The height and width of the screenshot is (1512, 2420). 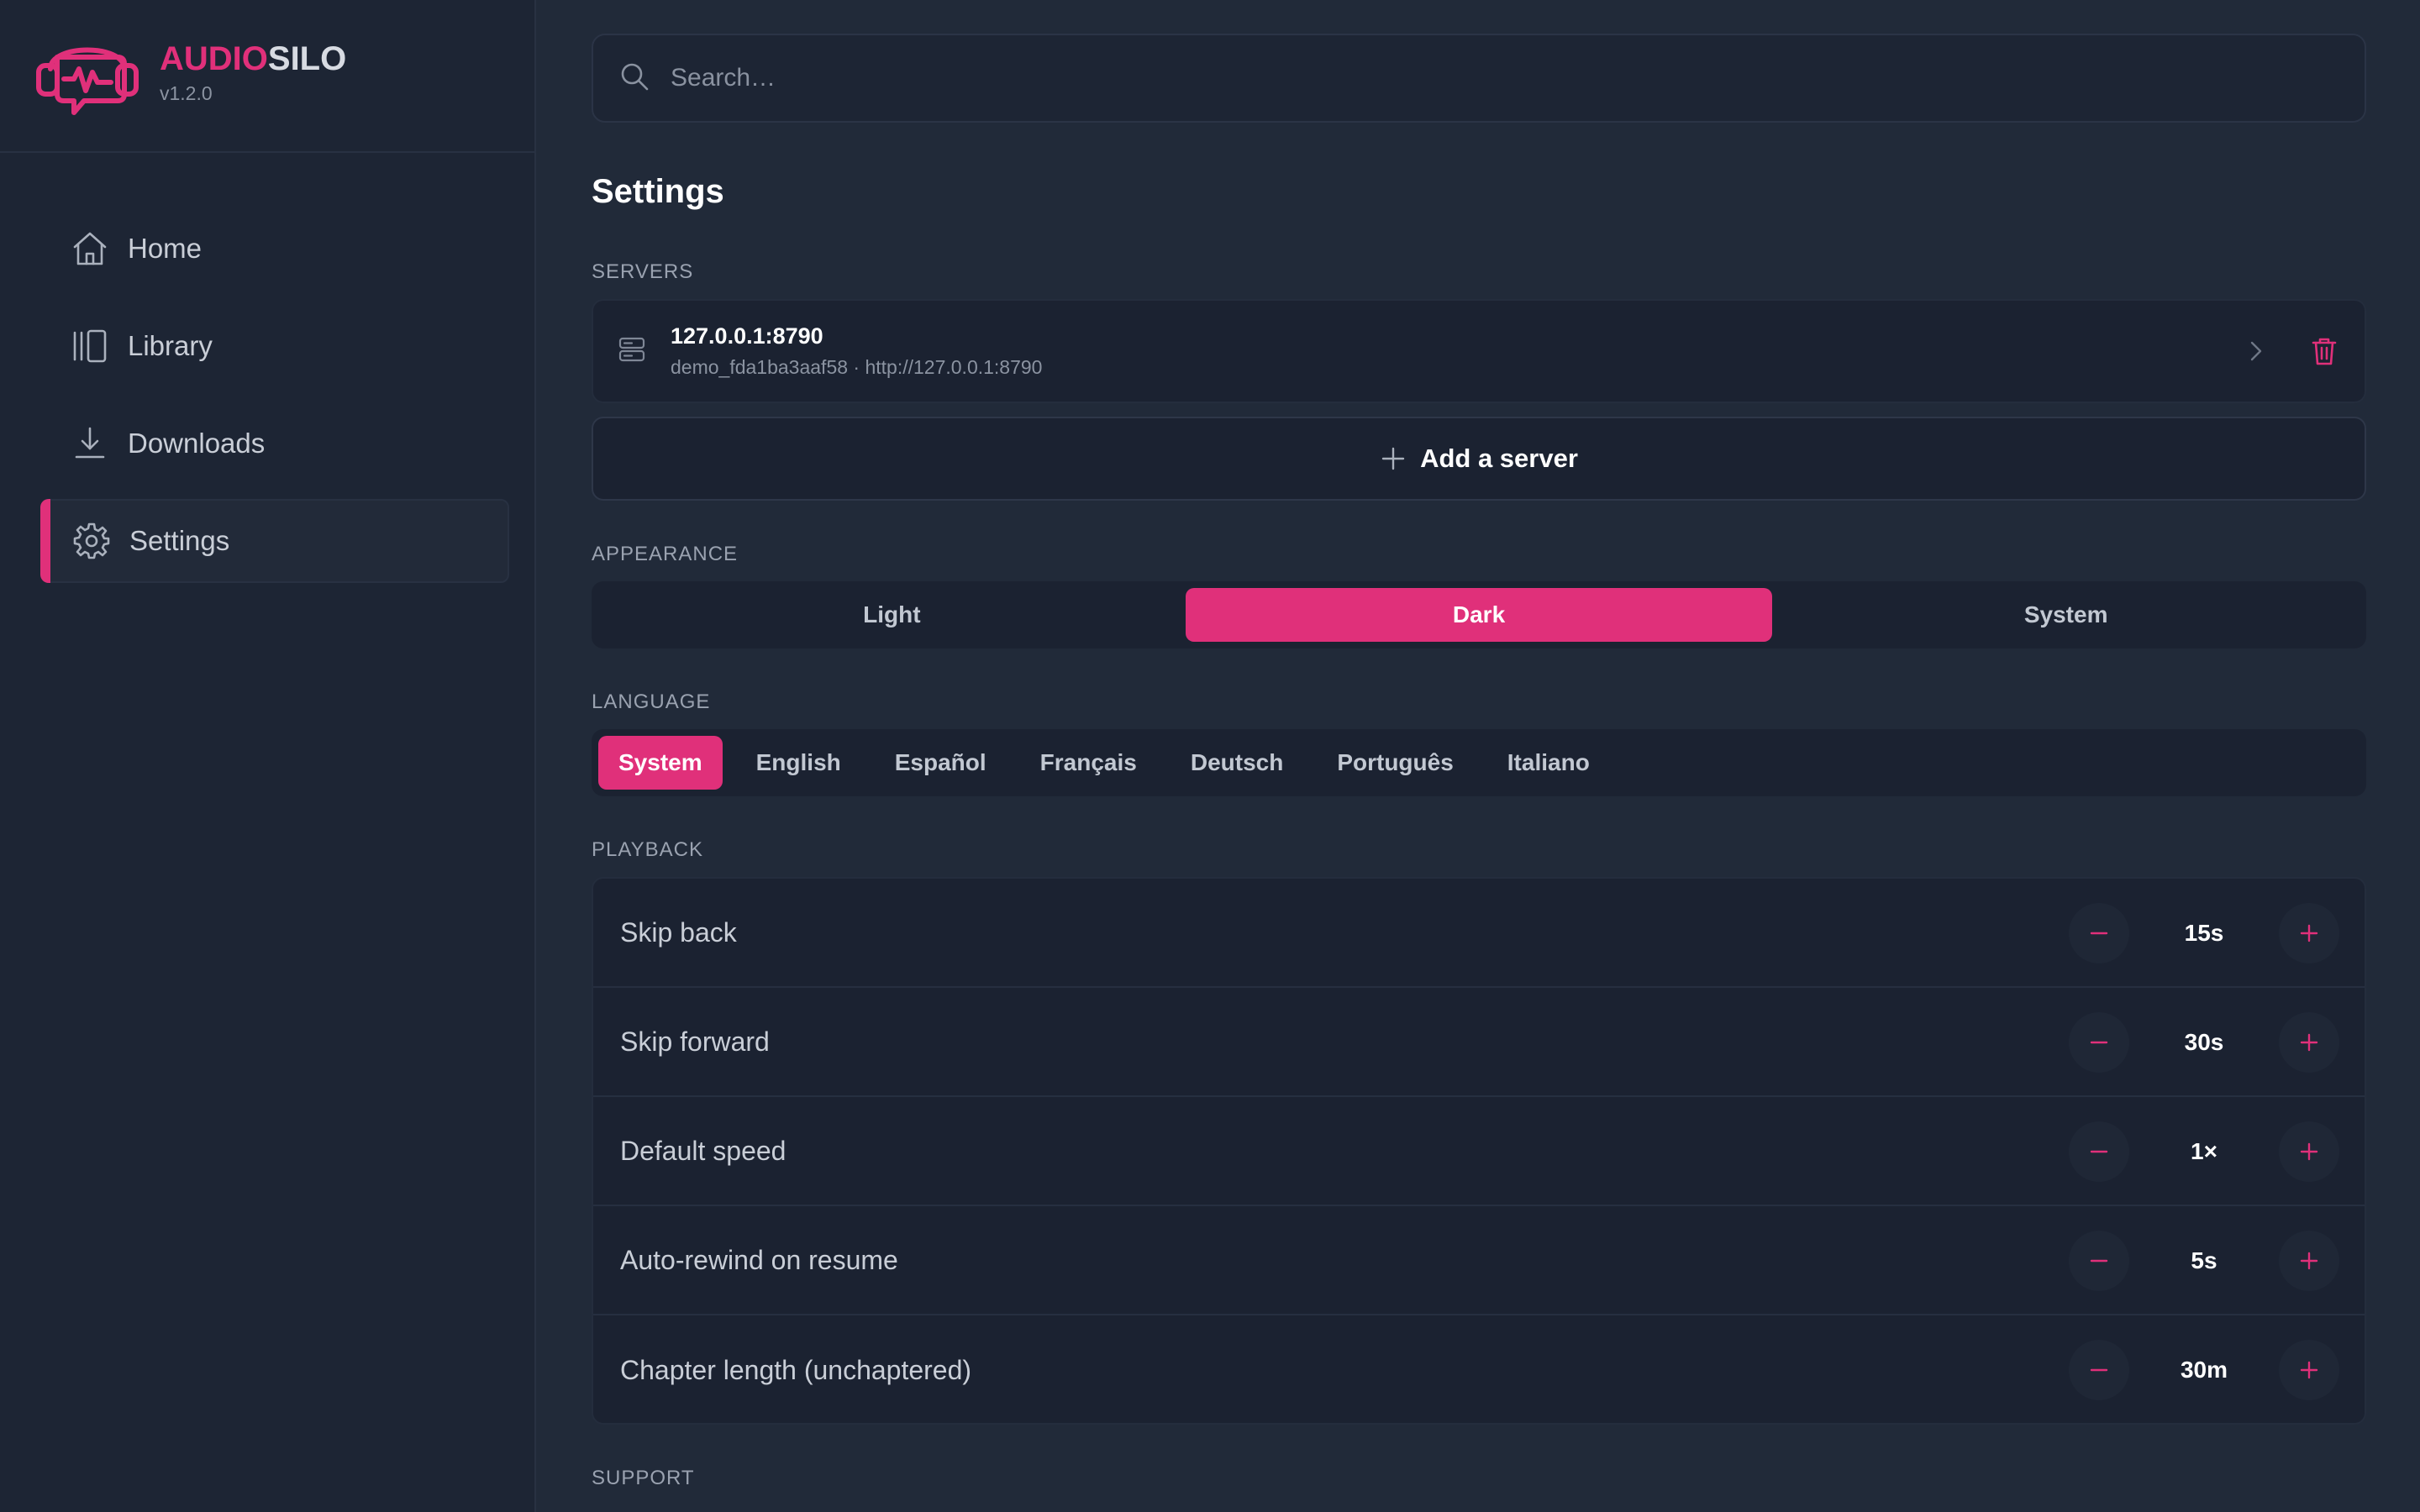 What do you see at coordinates (647, 849) in the screenshot?
I see `section-label-playback: PLAYBACK` at bounding box center [647, 849].